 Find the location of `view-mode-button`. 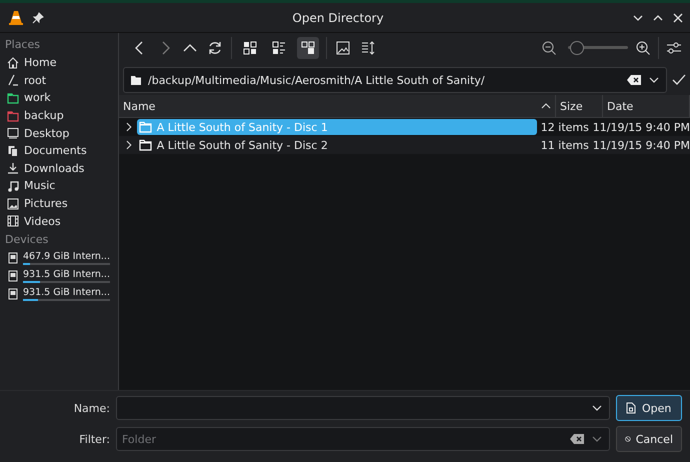

view-mode-button is located at coordinates (308, 47).